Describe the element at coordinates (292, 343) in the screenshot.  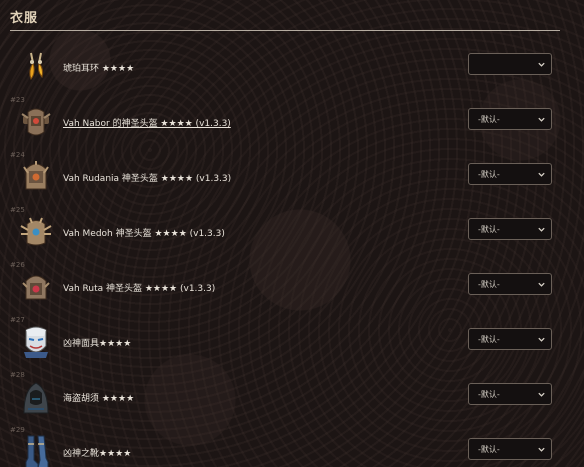
I see `list-item: #27 凶神面具★★★★ -默认-` at that location.